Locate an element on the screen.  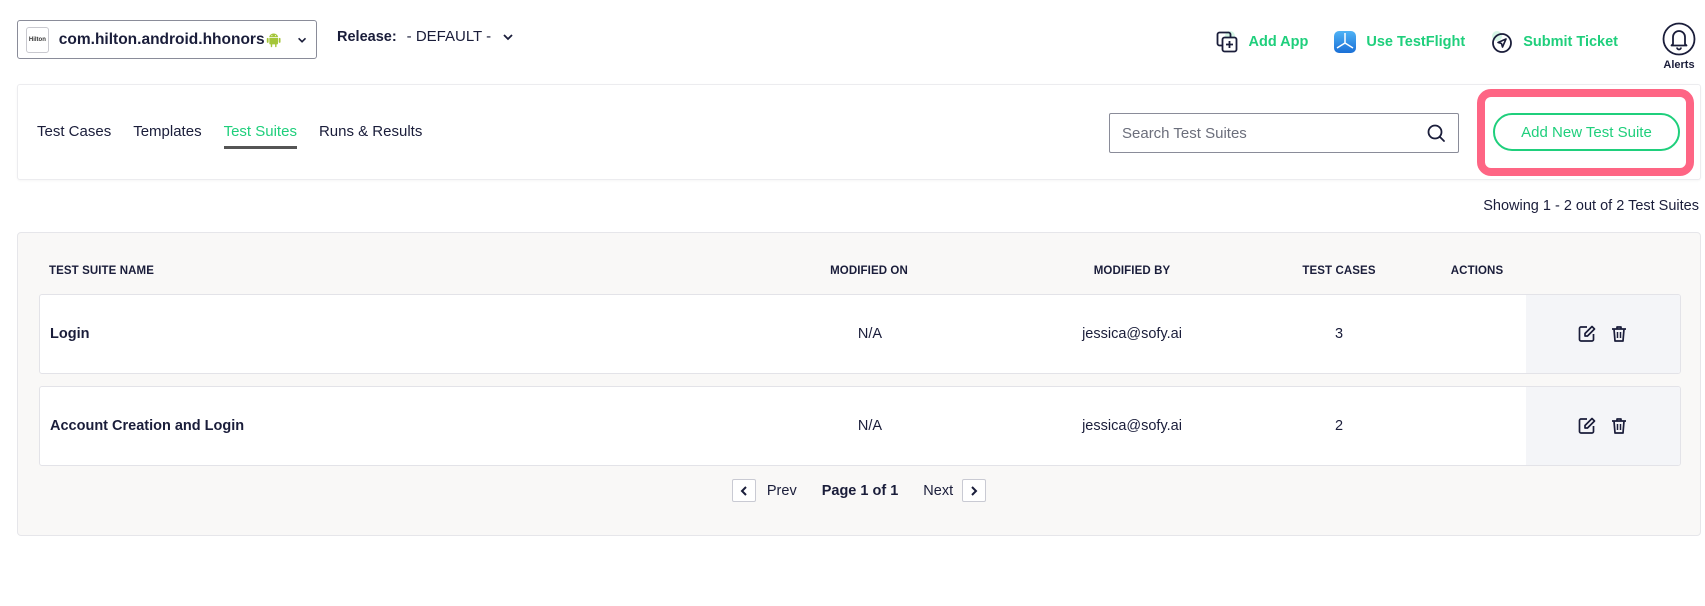
tab-templates: Templates is located at coordinates (167, 136).